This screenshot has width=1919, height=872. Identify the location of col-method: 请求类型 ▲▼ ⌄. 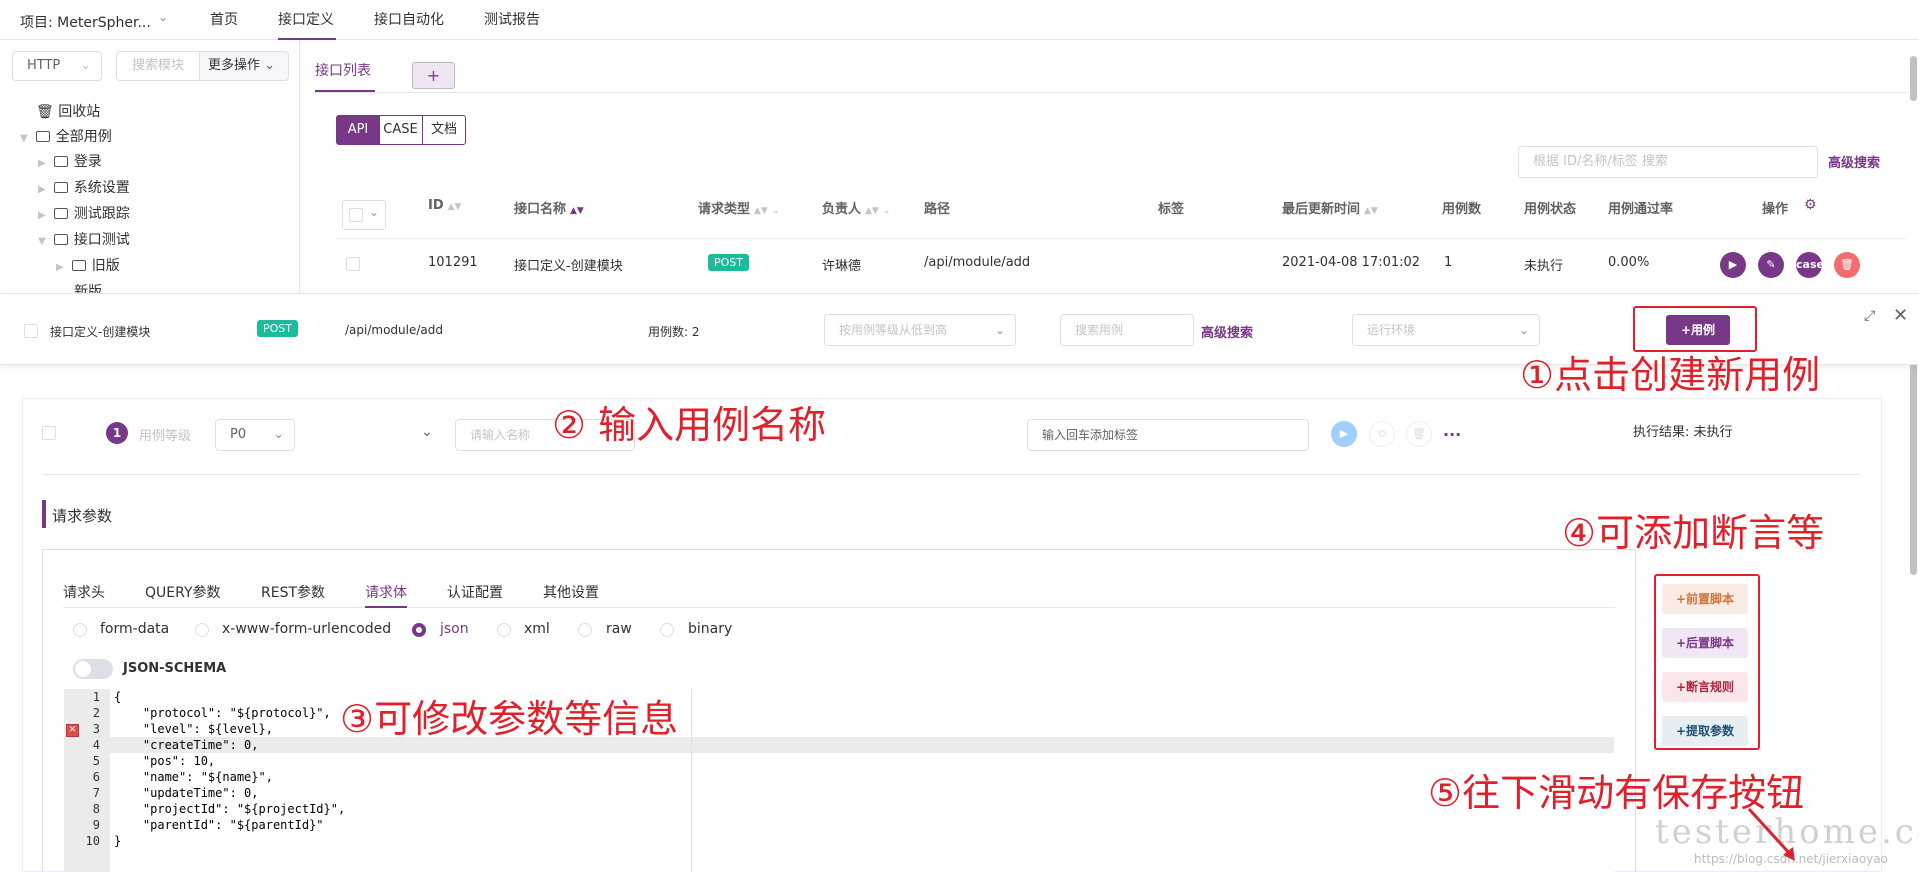
(738, 207).